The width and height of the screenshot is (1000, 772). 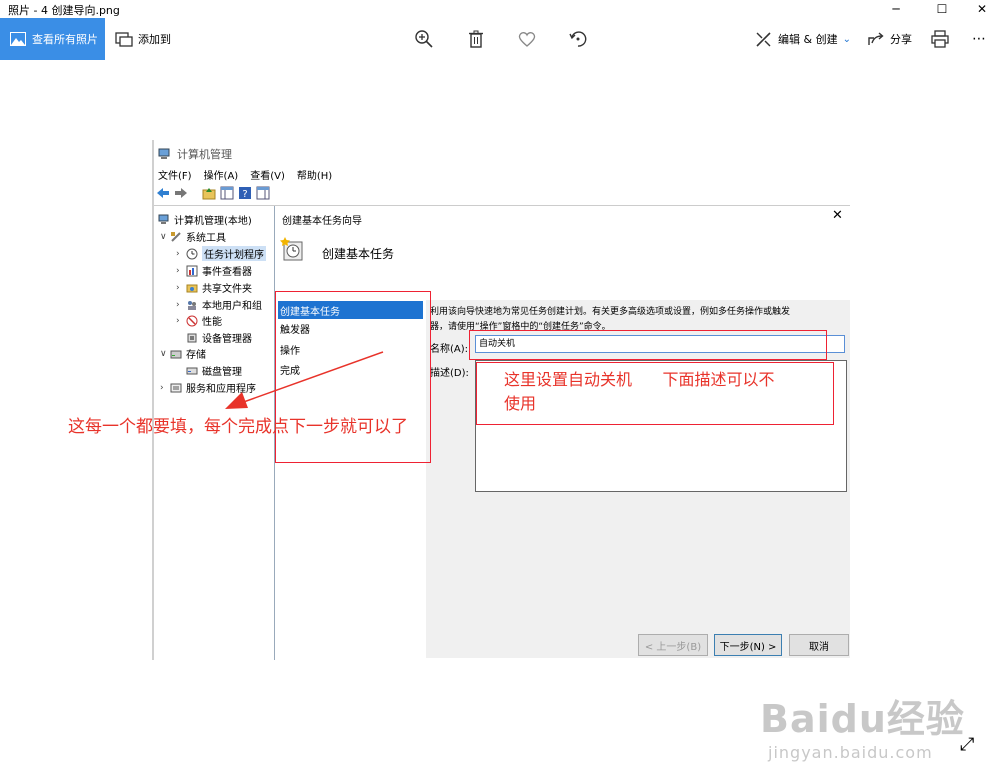 I want to click on more-button: ⋯, so click(x=979, y=39).